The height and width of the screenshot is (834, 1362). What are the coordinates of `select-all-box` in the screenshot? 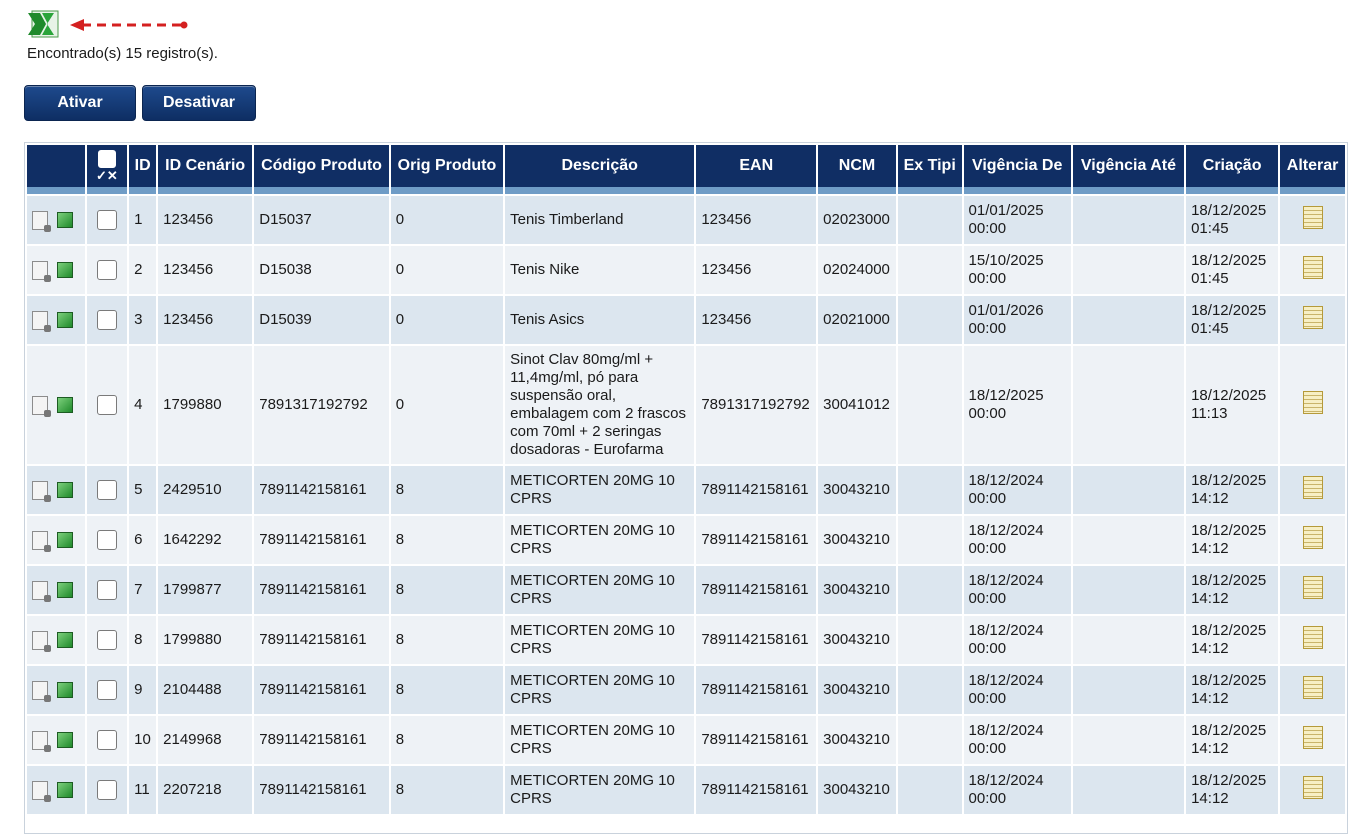 It's located at (106, 158).